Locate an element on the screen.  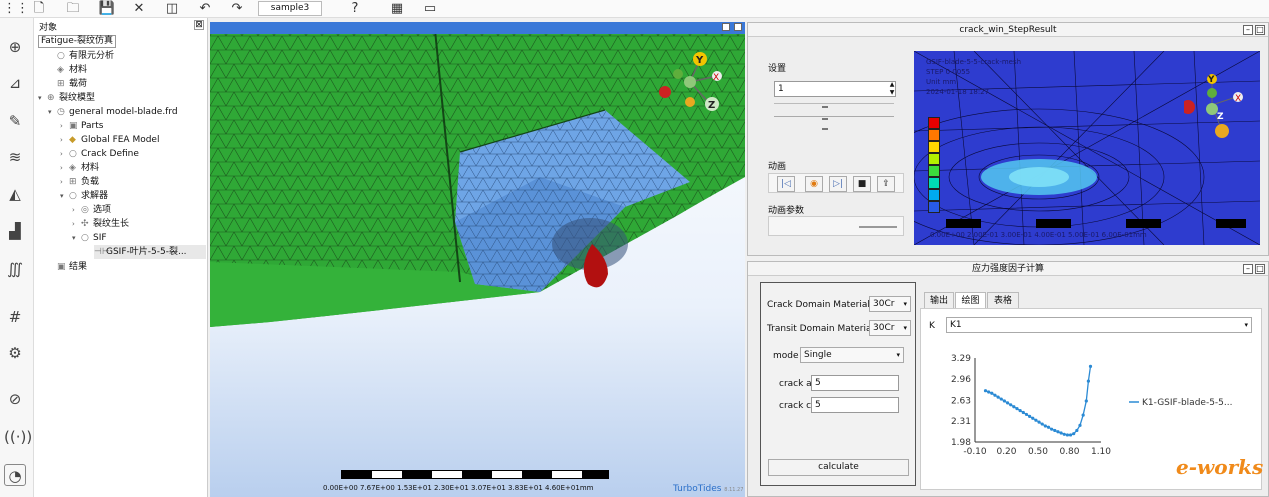
tree-node-crack-model: ▾ ⊕ 裂纹模型 is located at coordinates (66, 98).